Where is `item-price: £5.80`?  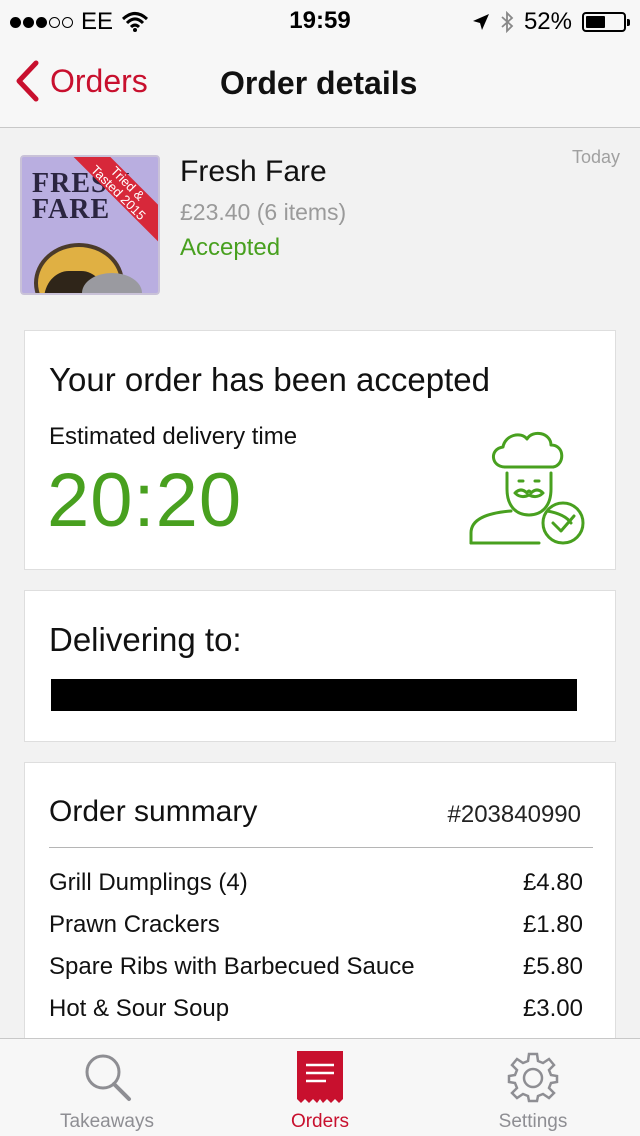
item-price: £5.80 is located at coordinates (552, 966).